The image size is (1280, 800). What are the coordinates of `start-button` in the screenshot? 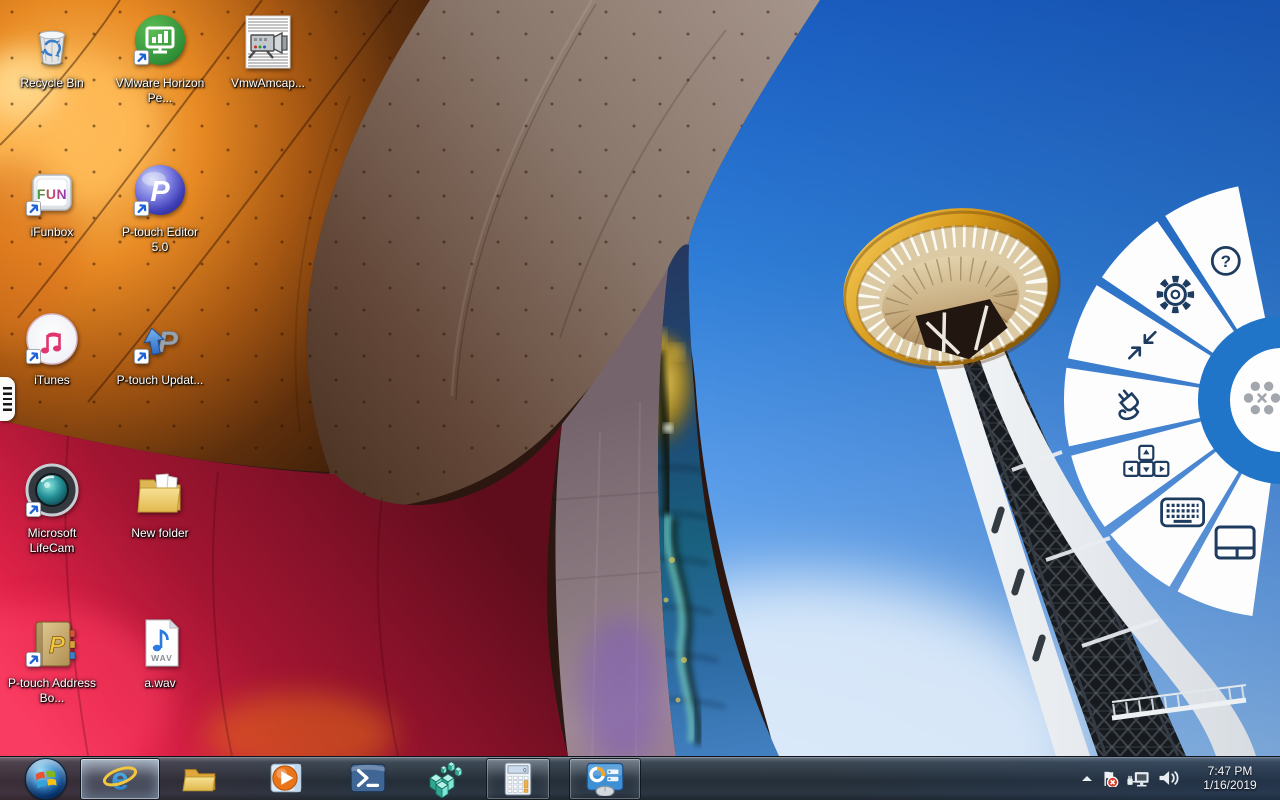 It's located at (46, 779).